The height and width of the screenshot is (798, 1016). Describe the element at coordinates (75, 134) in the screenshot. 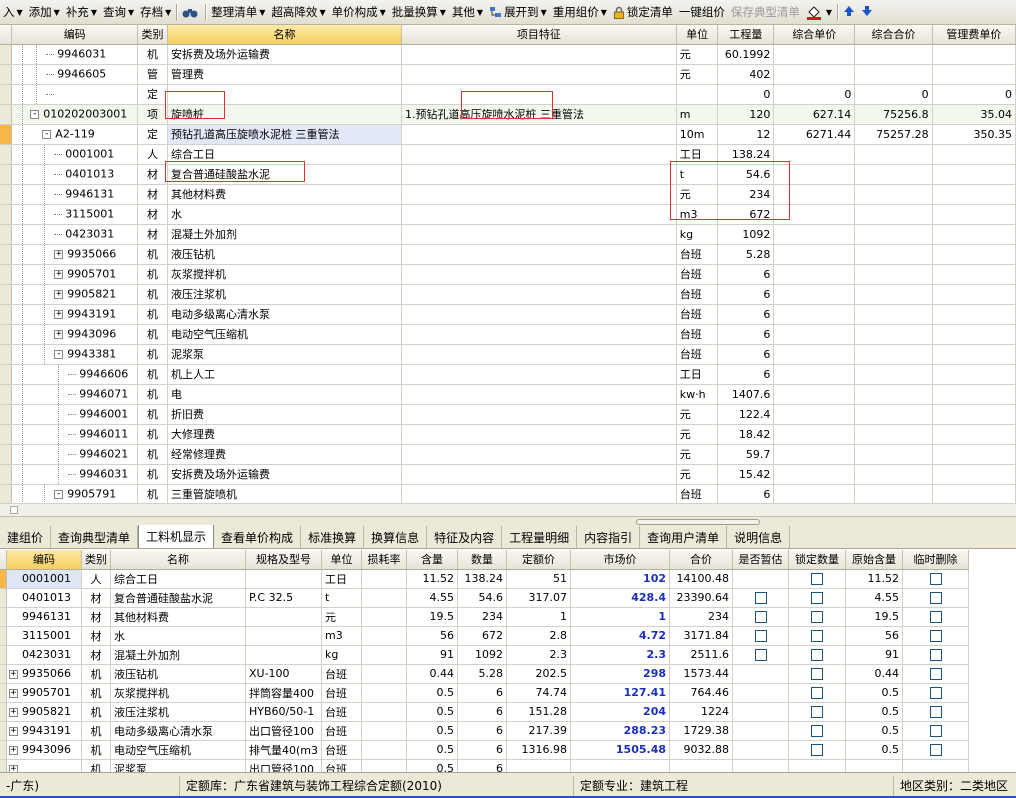

I see `cell-code: - A2-119` at that location.